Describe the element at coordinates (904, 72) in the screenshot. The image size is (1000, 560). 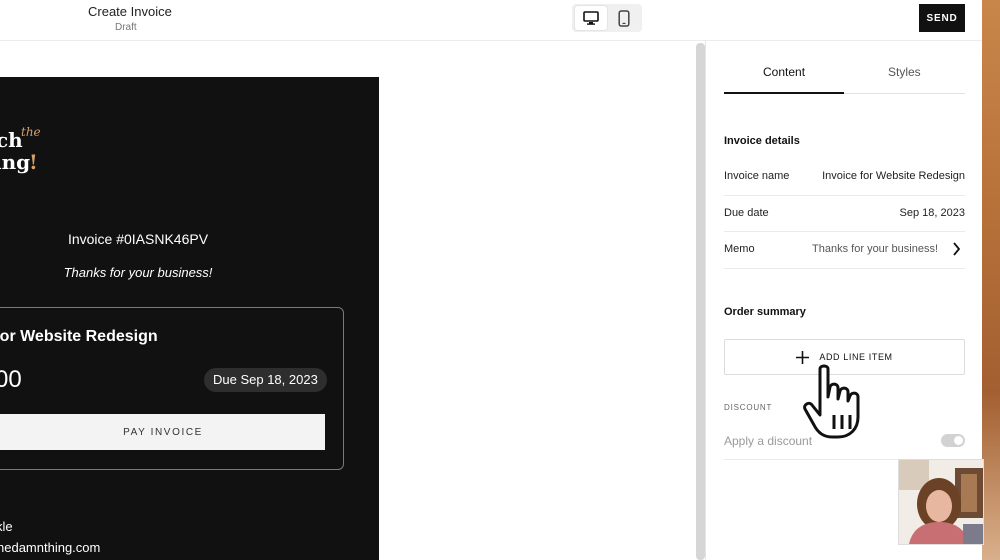
I see `tab-styles: Styles` at that location.